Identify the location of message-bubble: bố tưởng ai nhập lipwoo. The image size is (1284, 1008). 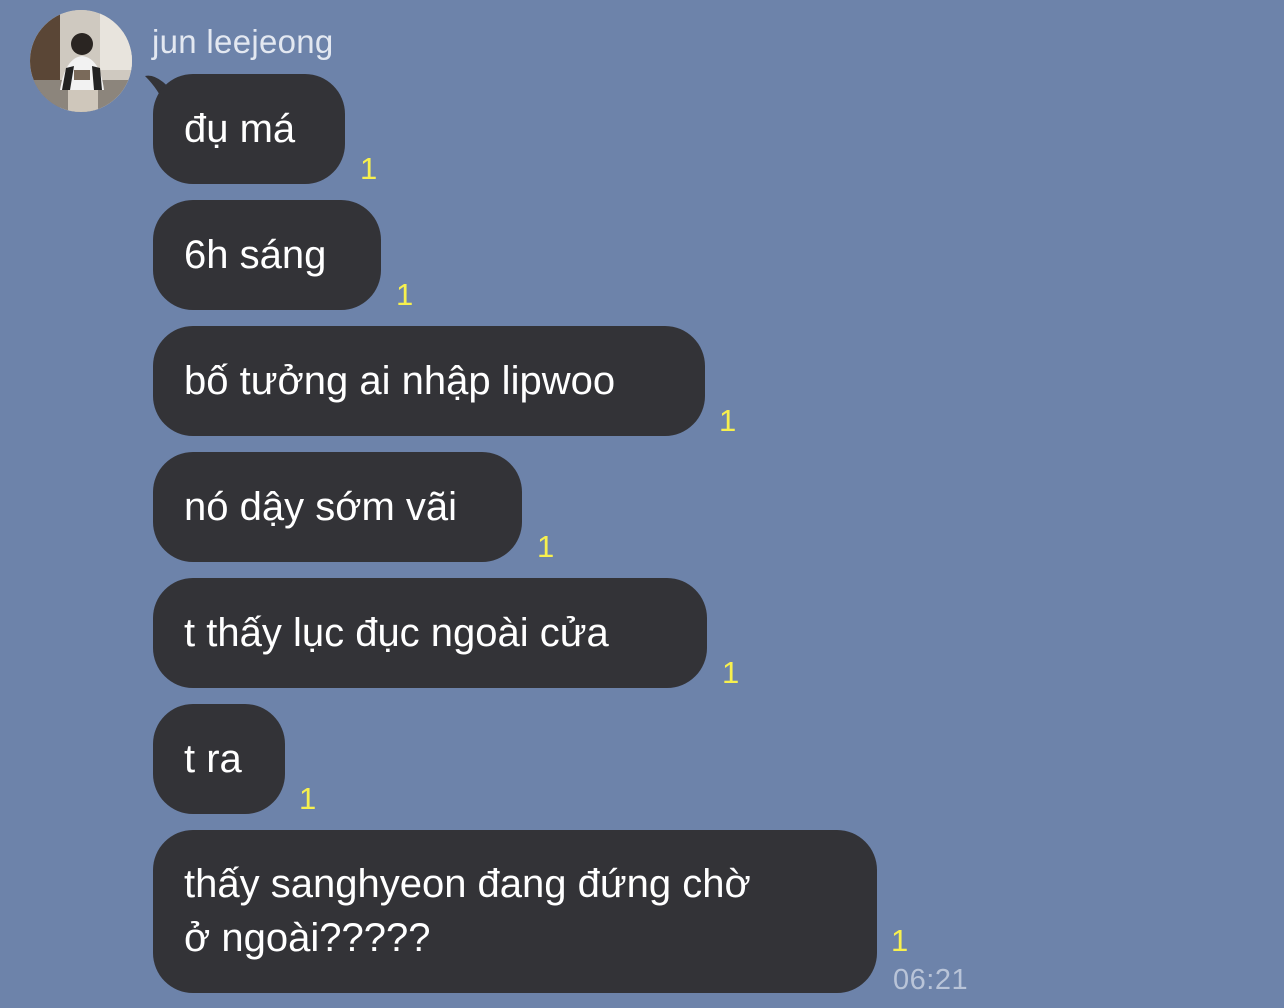
(429, 381).